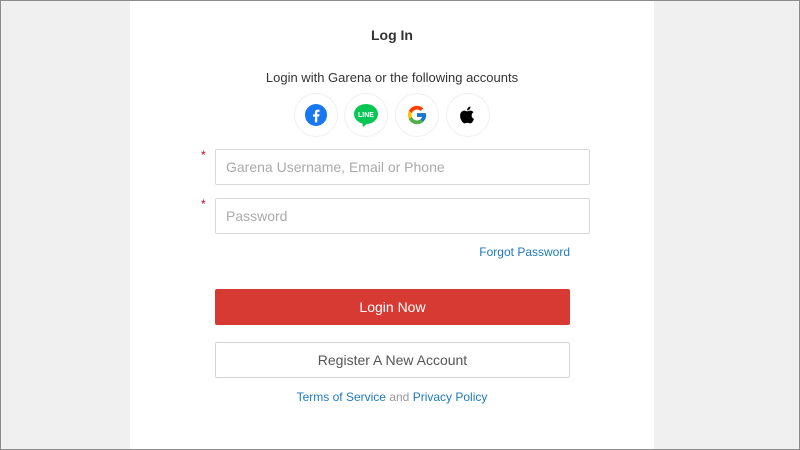 The image size is (800, 450). I want to click on terms-of-service-link: Terms of Service, so click(341, 397).